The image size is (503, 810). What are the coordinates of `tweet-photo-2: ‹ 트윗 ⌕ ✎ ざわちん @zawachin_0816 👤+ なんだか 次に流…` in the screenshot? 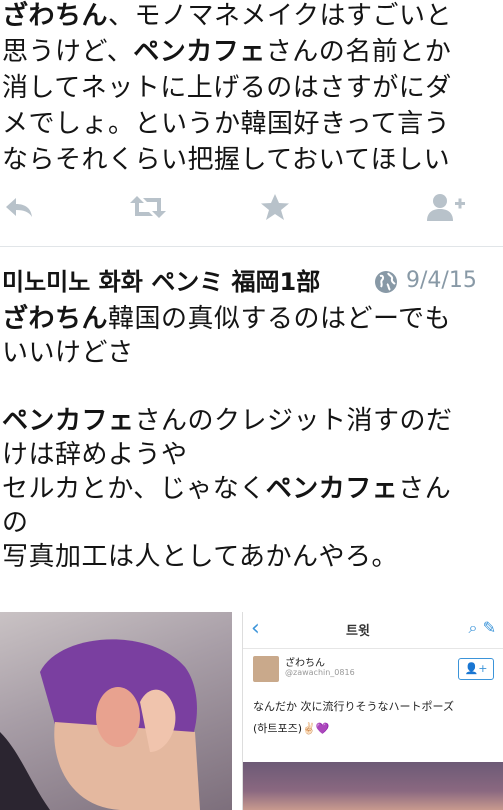 It's located at (372, 711).